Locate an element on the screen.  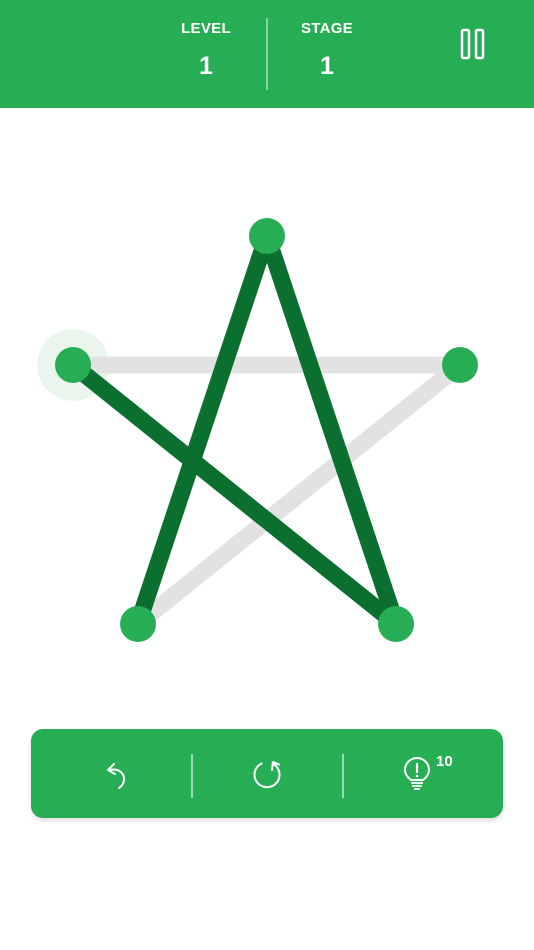
node-bottom-right is located at coordinates (396, 624).